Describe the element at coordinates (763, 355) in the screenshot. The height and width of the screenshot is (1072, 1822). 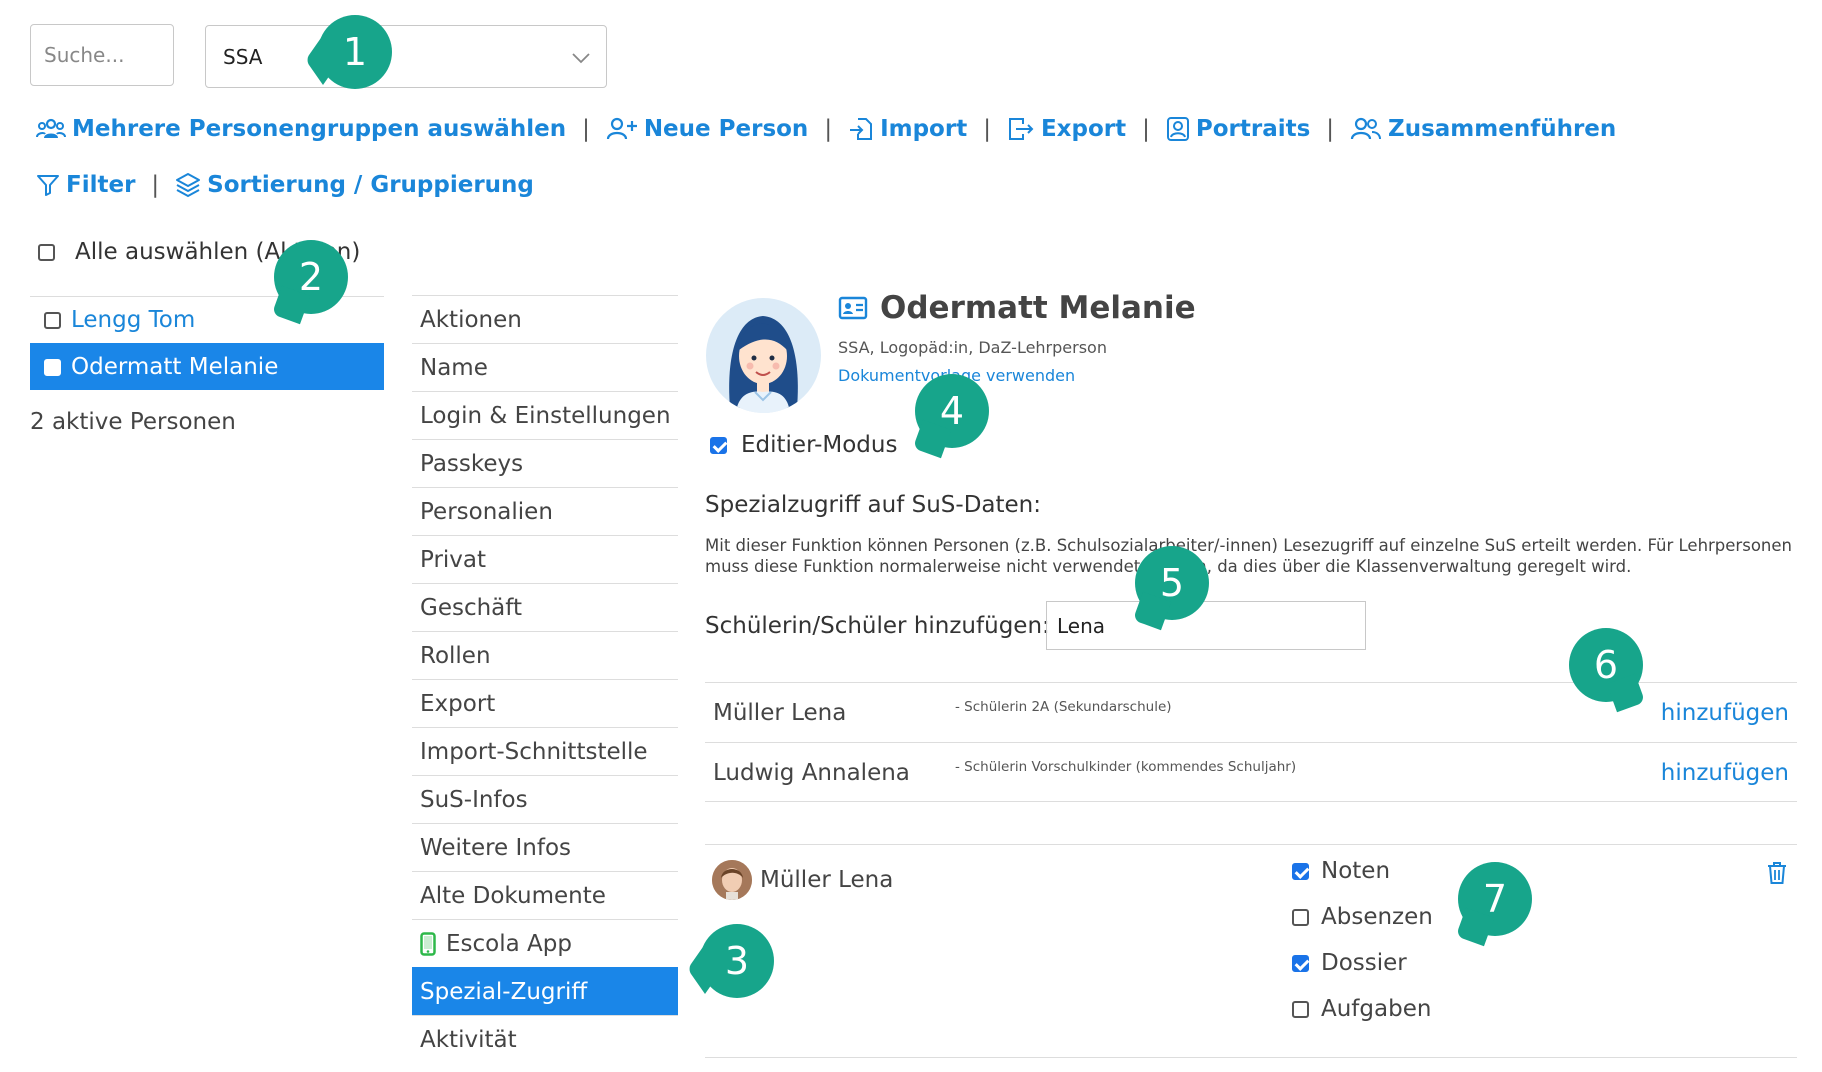
I see `avatar` at that location.